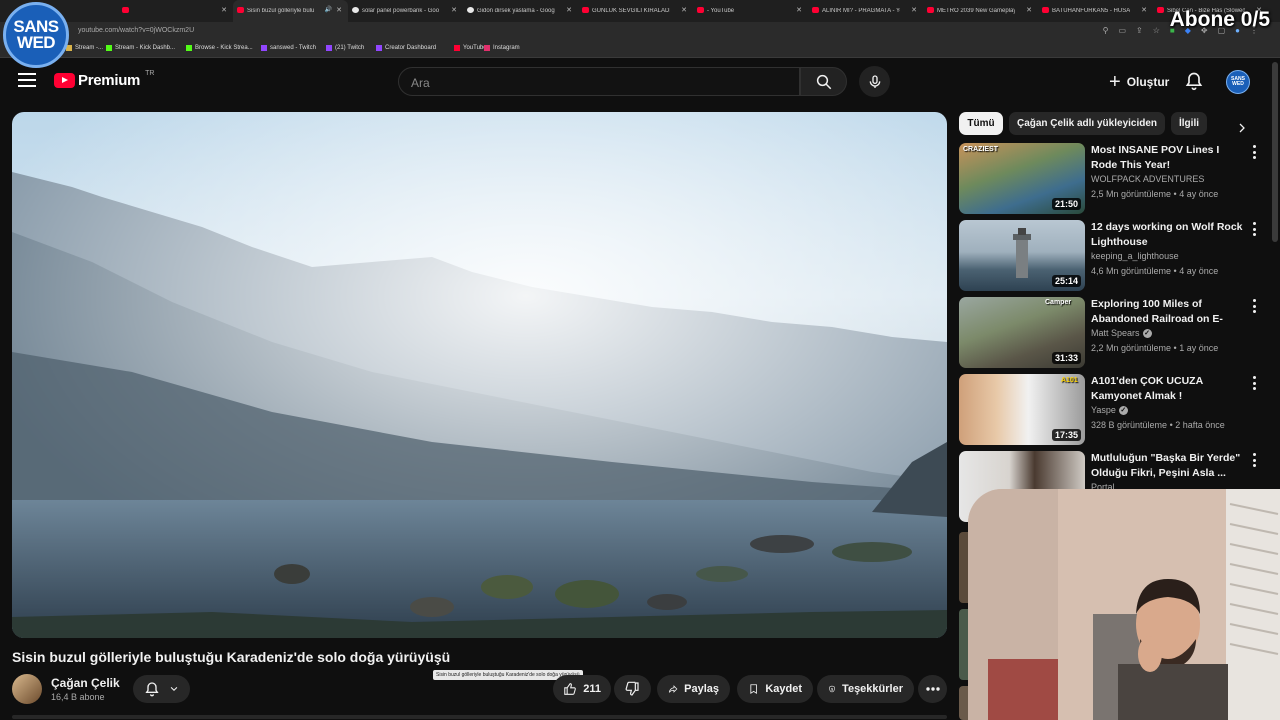 This screenshot has width=1280, height=720. I want to click on page-scrollbar, so click(1275, 152).